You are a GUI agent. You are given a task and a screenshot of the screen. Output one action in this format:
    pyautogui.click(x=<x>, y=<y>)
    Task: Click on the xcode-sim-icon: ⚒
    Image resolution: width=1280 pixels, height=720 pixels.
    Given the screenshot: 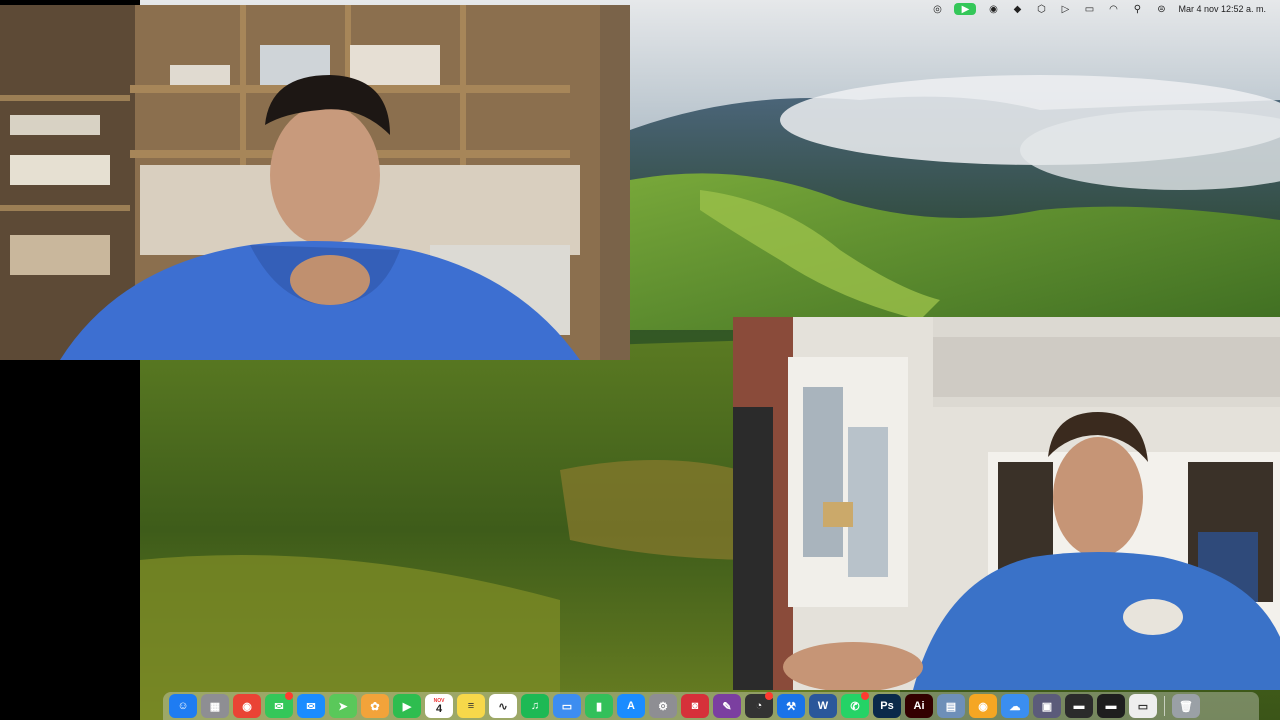 What is the action you would take?
    pyautogui.click(x=791, y=706)
    